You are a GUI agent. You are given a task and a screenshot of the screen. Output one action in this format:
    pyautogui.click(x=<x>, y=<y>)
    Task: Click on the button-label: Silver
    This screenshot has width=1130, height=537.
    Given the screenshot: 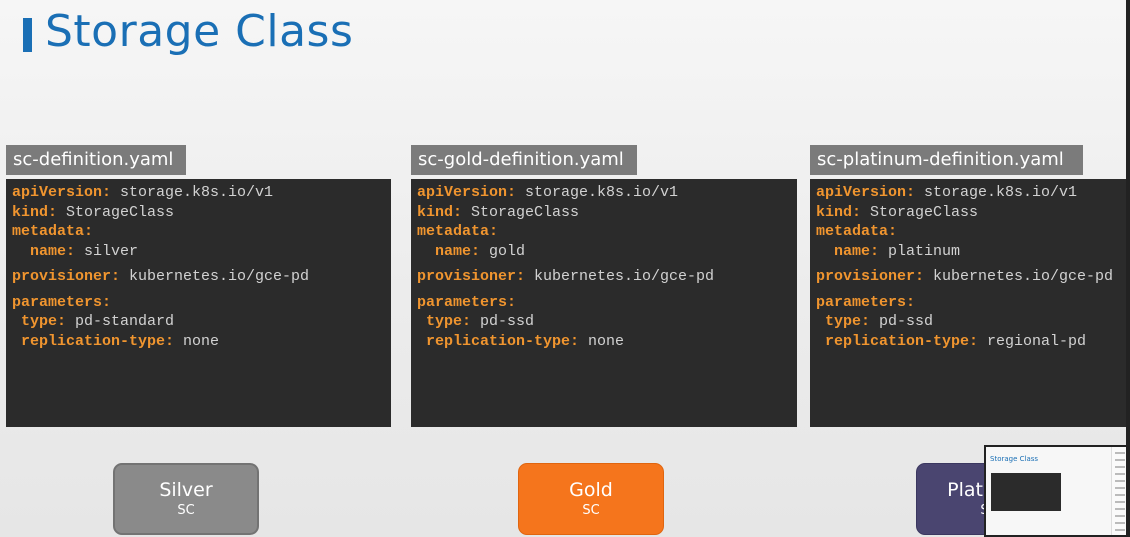 What is the action you would take?
    pyautogui.click(x=186, y=490)
    